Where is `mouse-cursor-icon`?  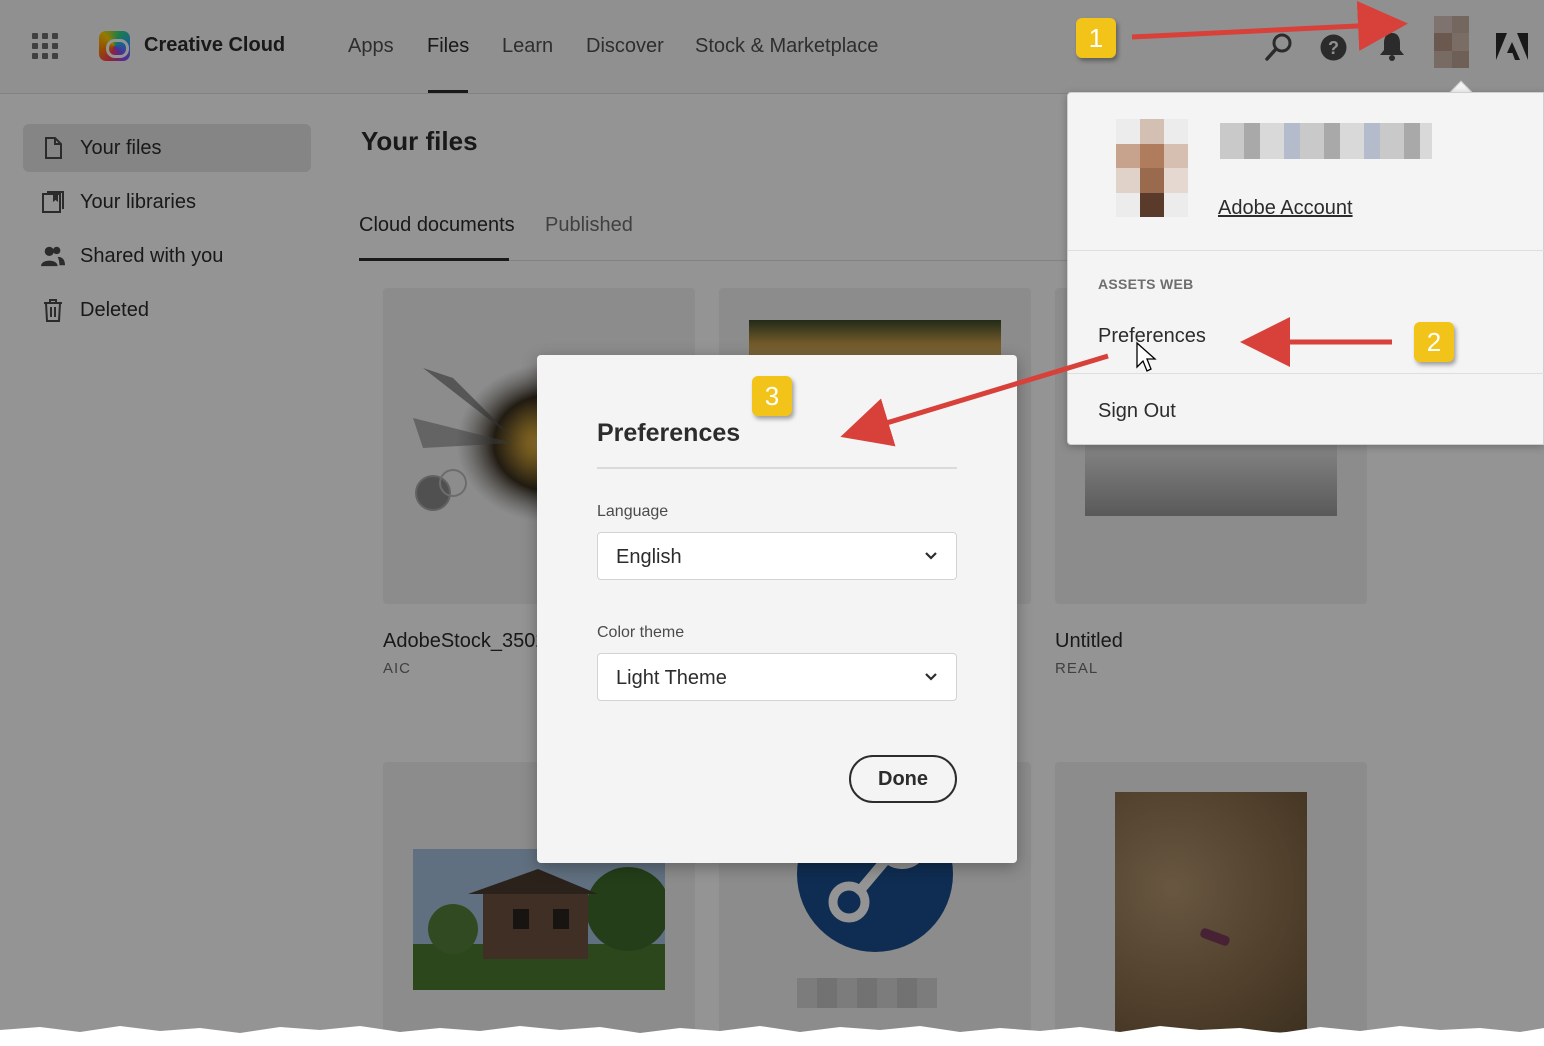
mouse-cursor-icon is located at coordinates (1146, 356).